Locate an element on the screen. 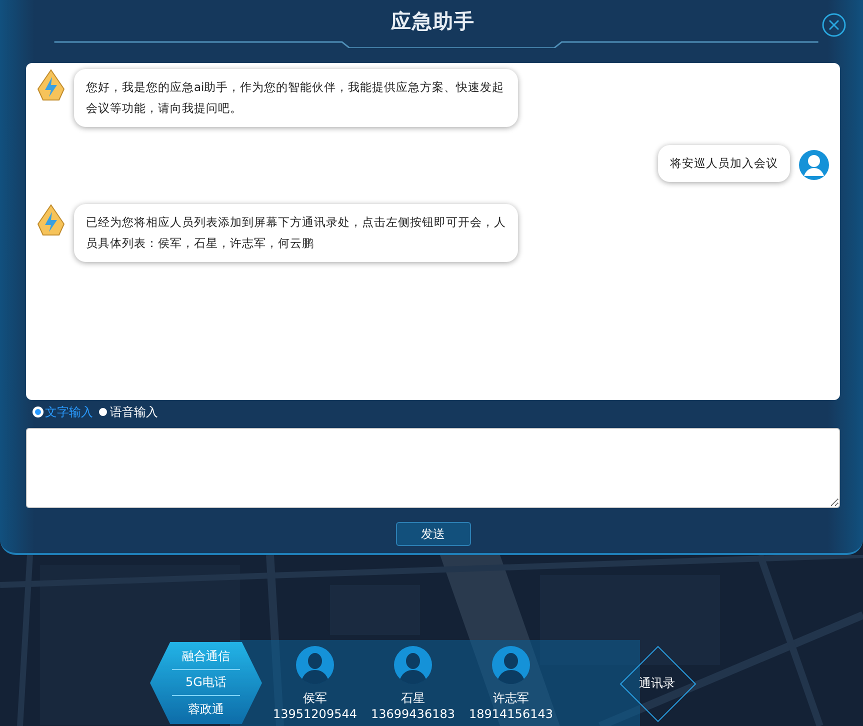 The width and height of the screenshot is (863, 726). directory-button: 通讯录 is located at coordinates (657, 683).